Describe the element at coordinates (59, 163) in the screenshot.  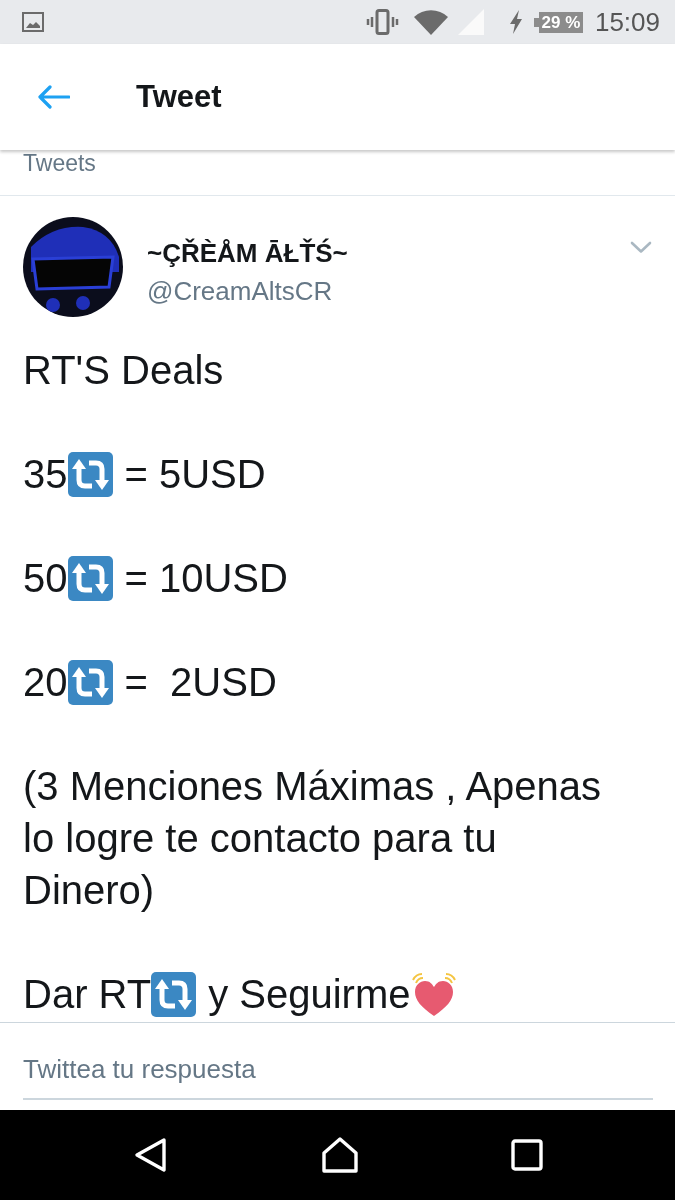
I see `section-label: Tweets` at that location.